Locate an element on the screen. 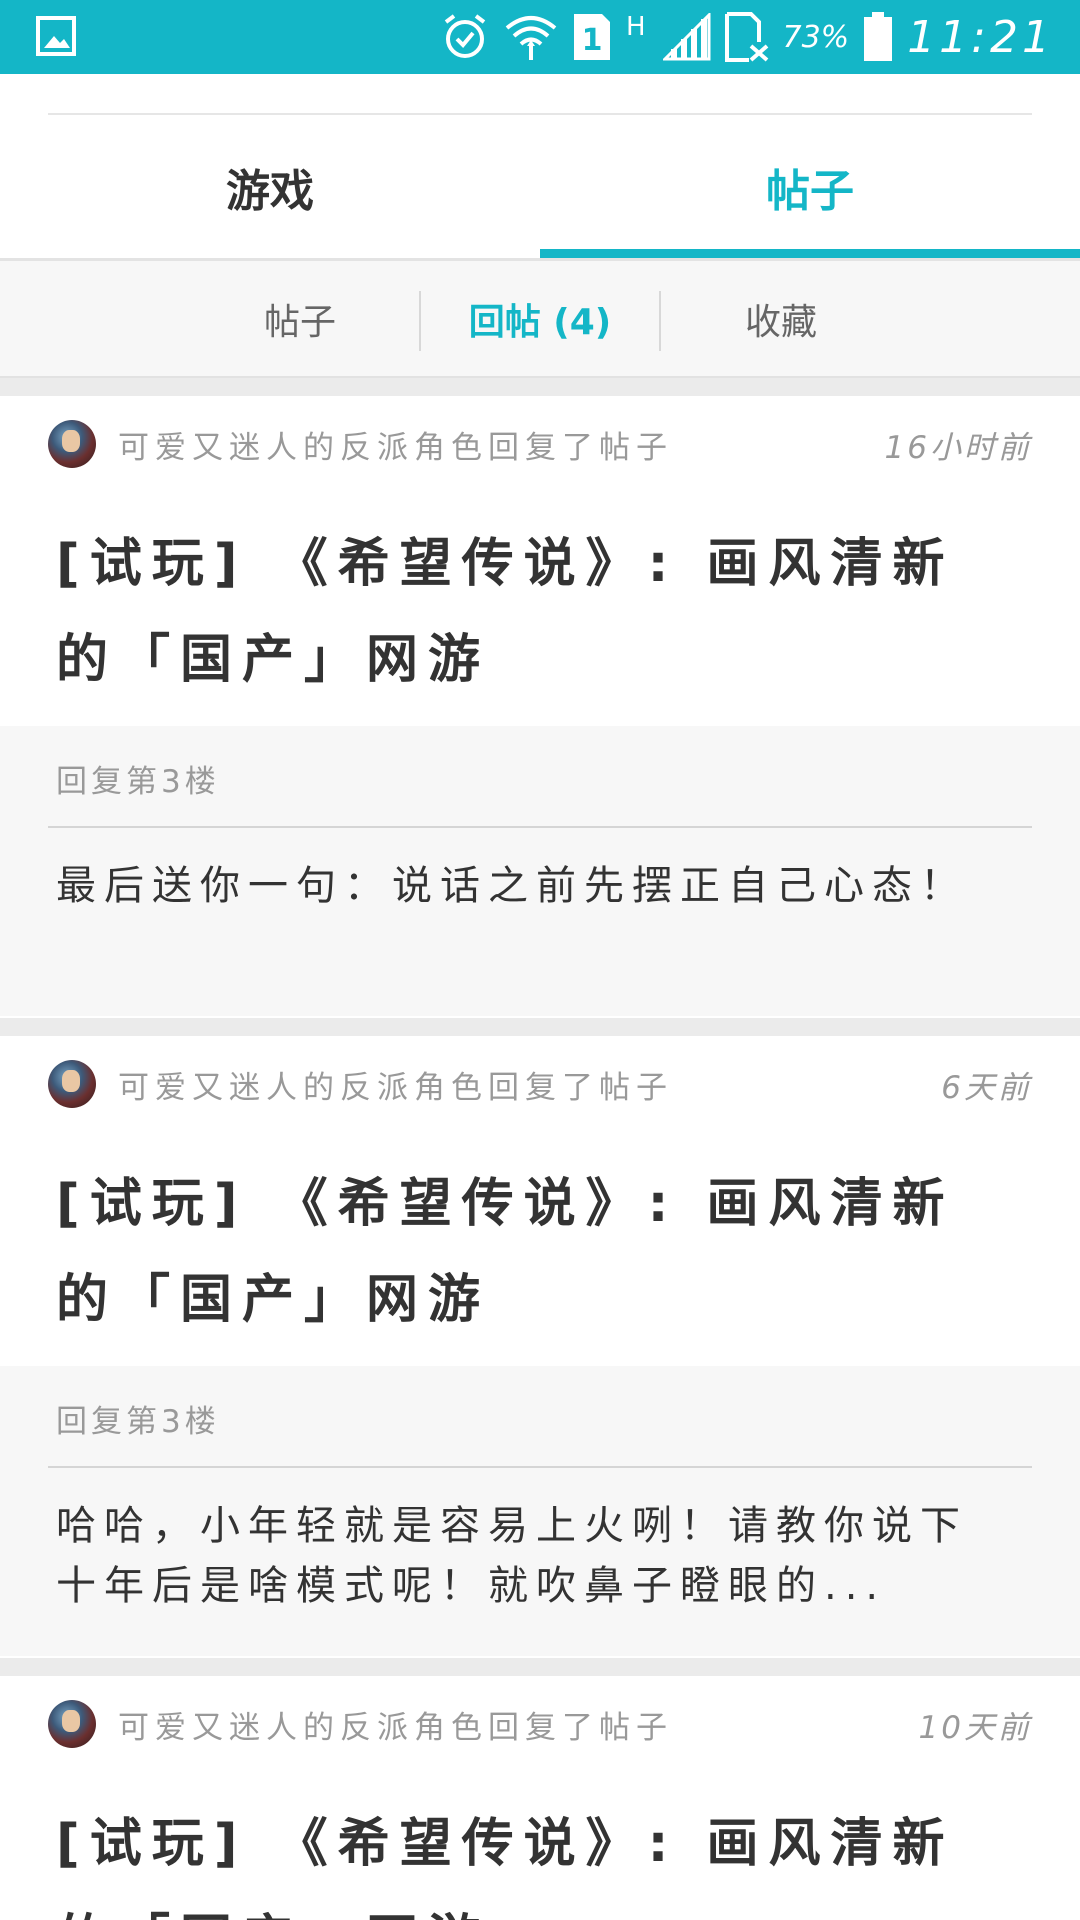  item-time: 10天前 is located at coordinates (975, 1728).